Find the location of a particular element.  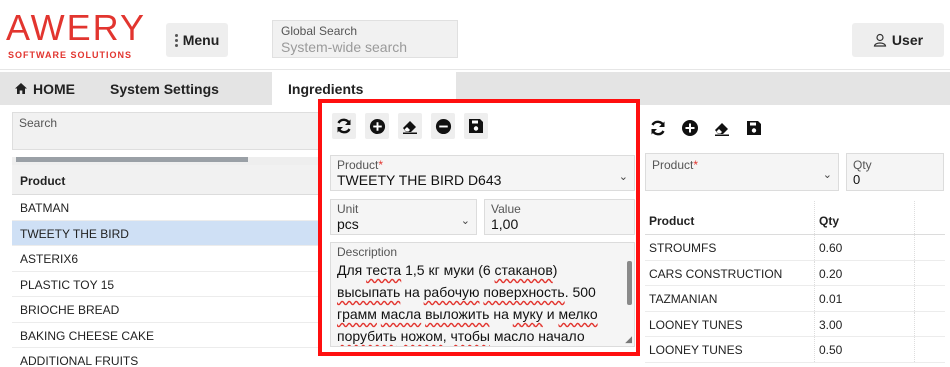

cell-product: TAZMANIAN is located at coordinates (730, 298).